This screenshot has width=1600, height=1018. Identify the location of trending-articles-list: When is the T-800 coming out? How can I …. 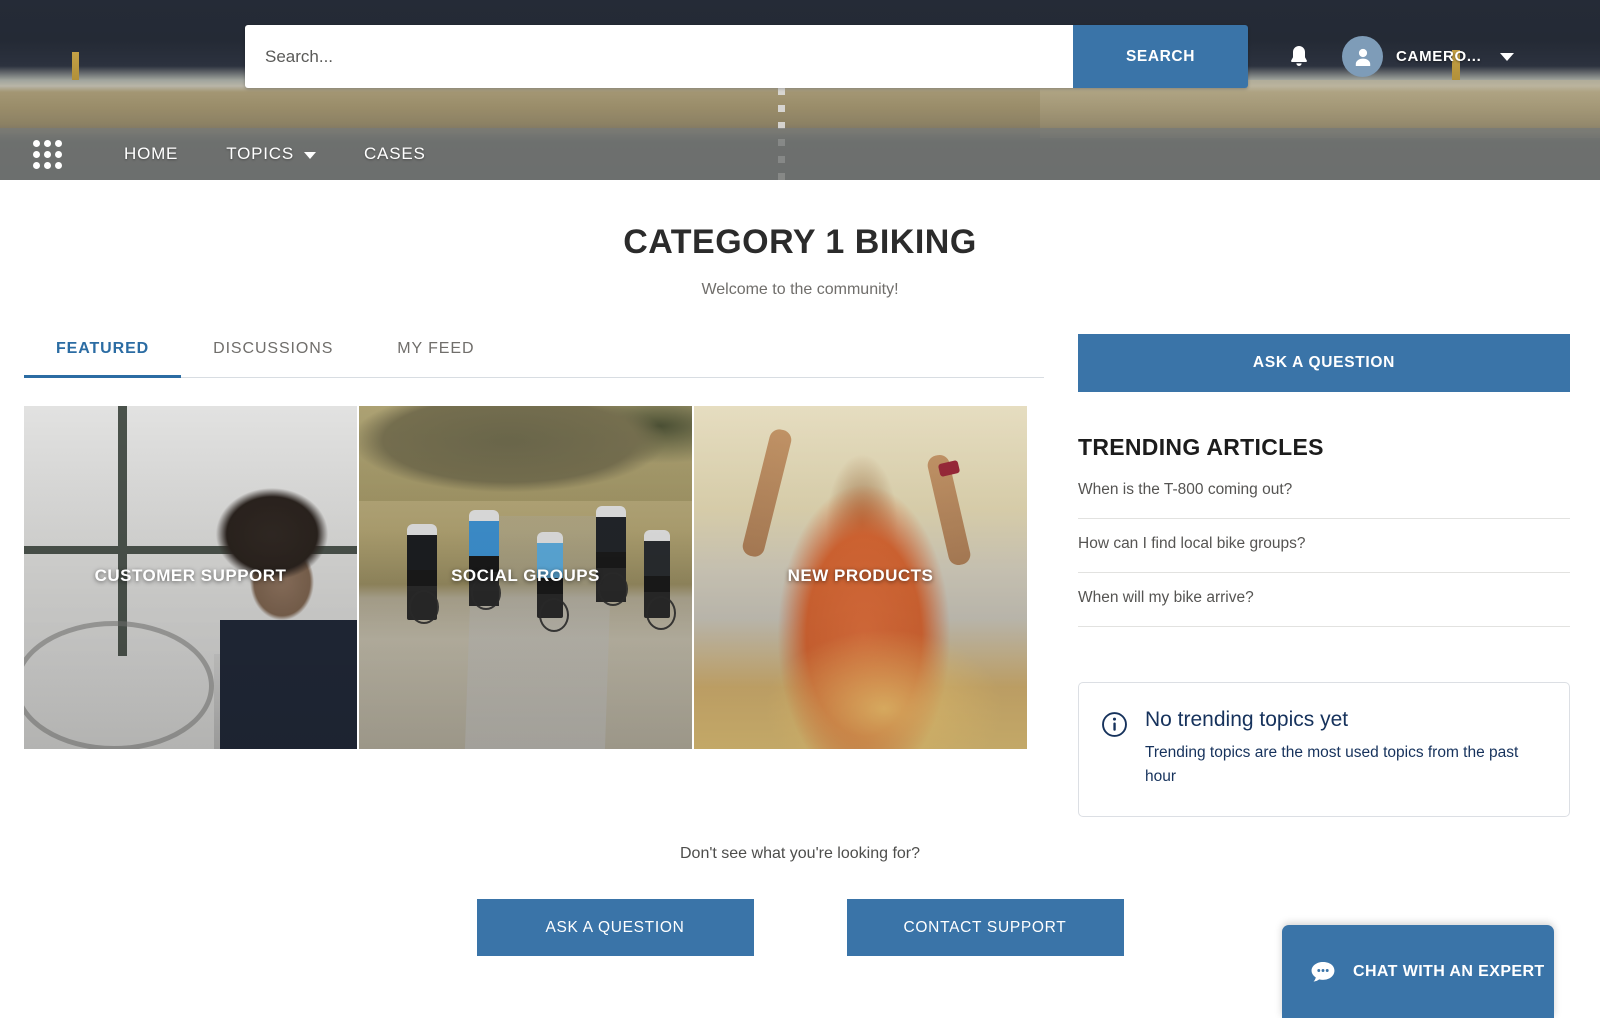
(1324, 554).